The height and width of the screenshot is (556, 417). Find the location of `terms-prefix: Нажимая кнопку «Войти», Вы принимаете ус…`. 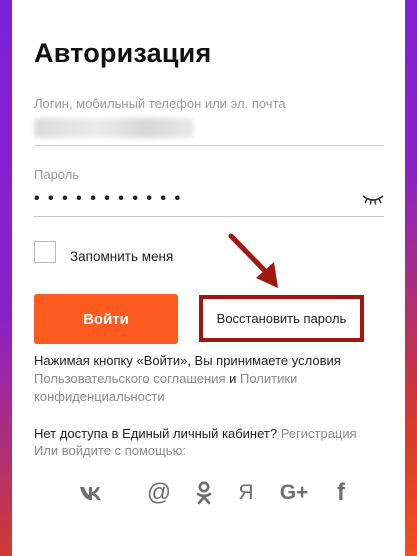

terms-prefix: Нажимая кнопку «Войти», Вы принимаете ус… is located at coordinates (187, 360).